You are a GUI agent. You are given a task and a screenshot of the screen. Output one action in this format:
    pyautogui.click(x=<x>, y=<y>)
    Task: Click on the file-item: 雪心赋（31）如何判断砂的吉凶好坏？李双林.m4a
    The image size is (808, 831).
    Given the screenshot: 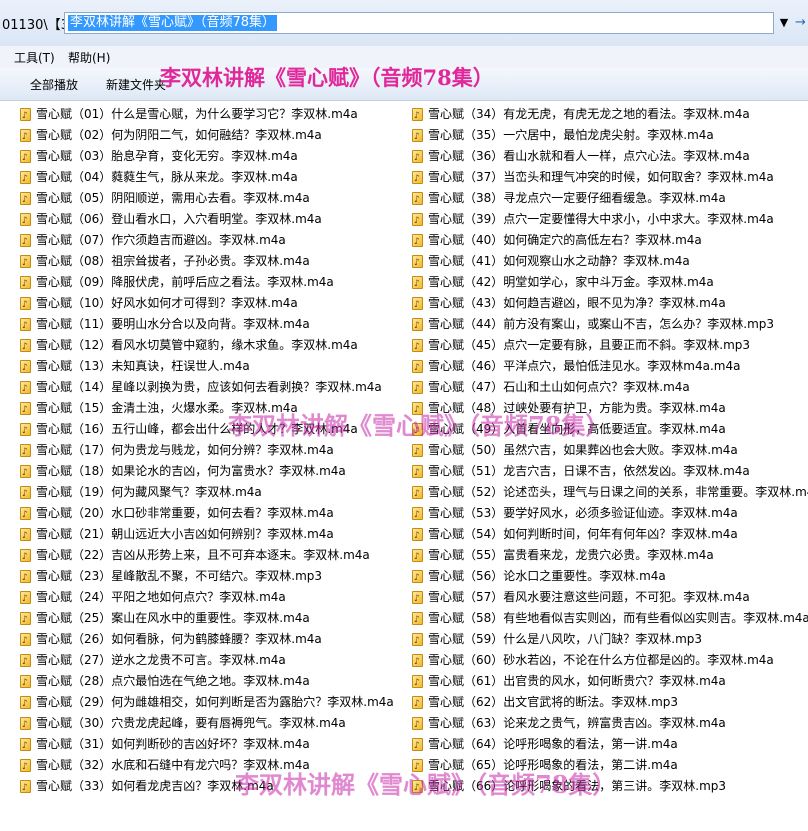 What is the action you would take?
    pyautogui.click(x=207, y=745)
    